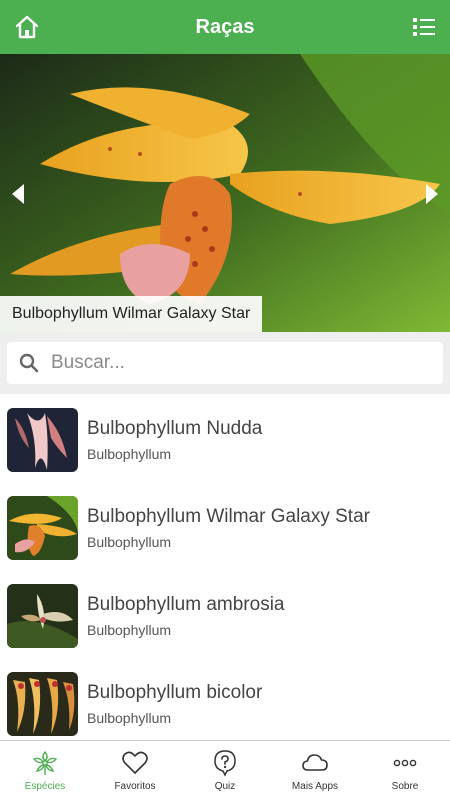 The image size is (450, 801). I want to click on tab-label: Favoritos, so click(135, 786).